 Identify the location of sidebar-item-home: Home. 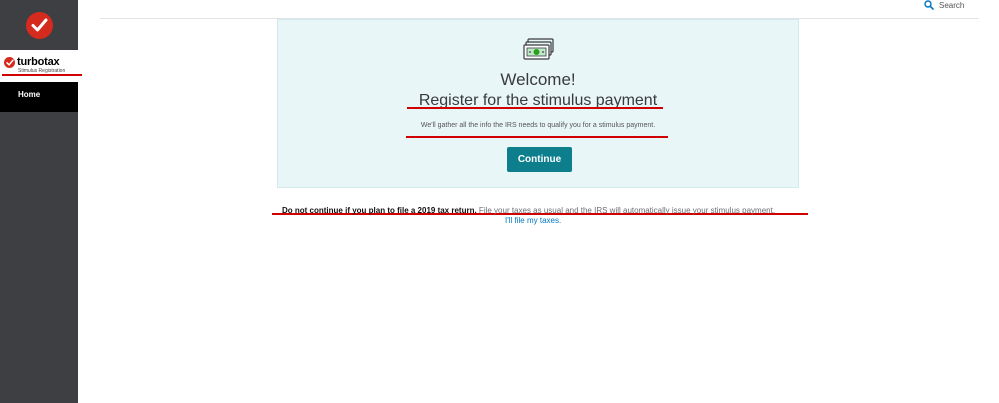
(39, 97).